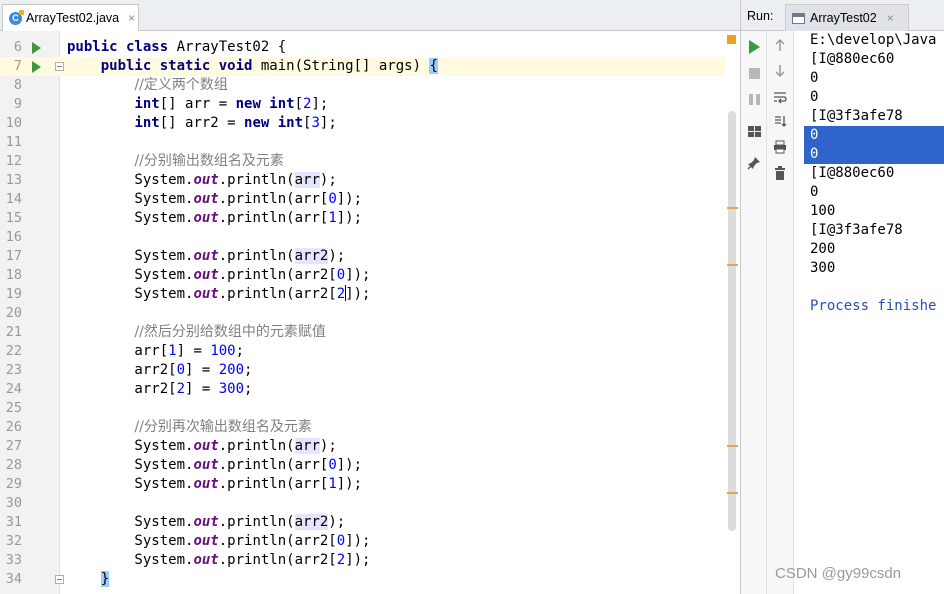  Describe the element at coordinates (732, 321) in the screenshot. I see `editor-scrollbar` at that location.